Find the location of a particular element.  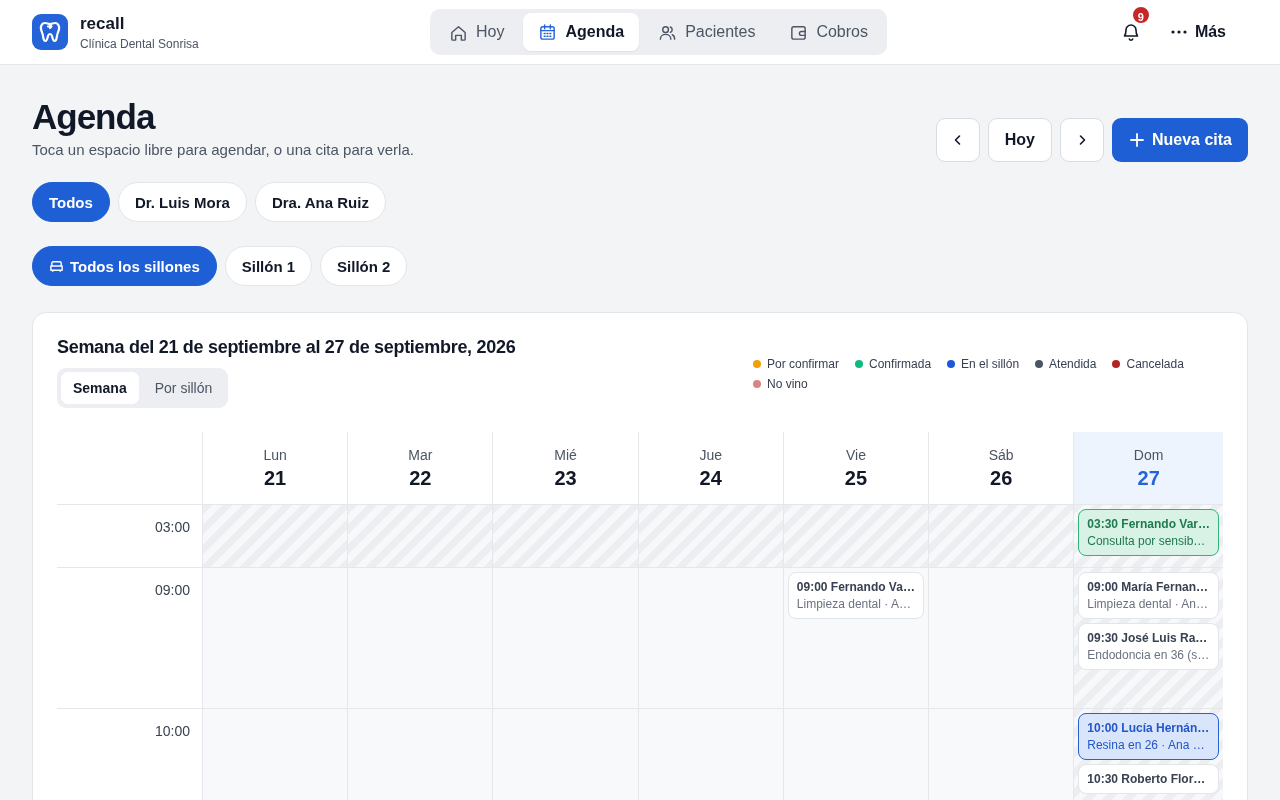

brand-name: recall is located at coordinates (103, 23).